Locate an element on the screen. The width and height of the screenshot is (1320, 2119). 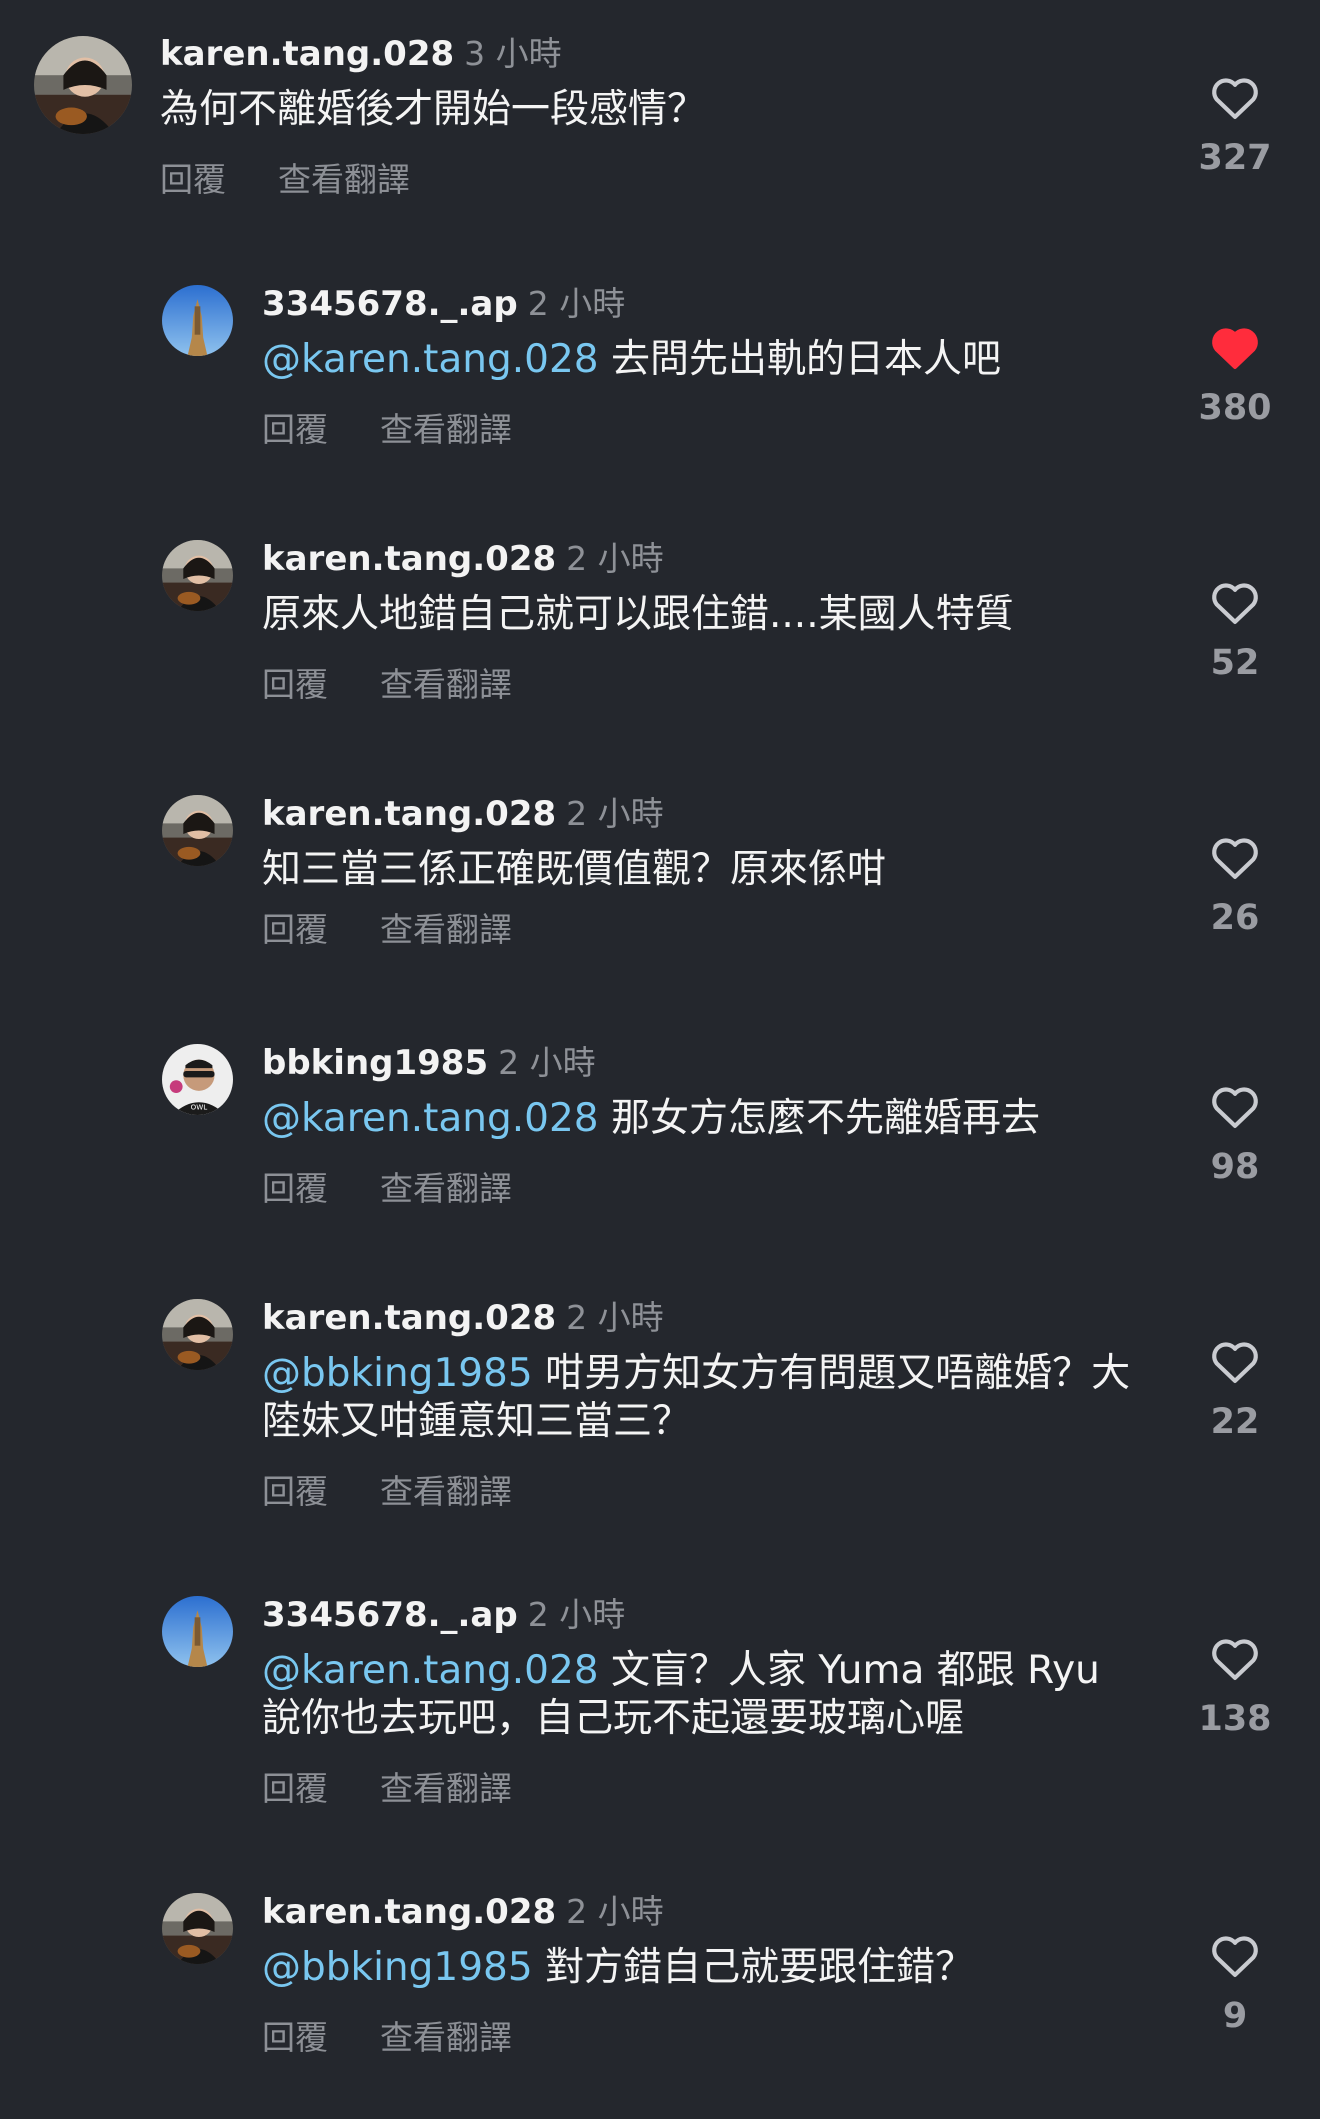
avatar: OWL is located at coordinates (197, 1079).